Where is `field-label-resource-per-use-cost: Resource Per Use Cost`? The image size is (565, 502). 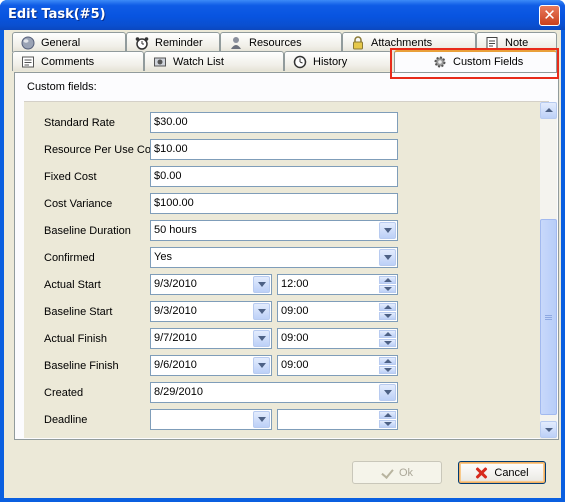
field-label-resource-per-use-cost: Resource Per Use Cost is located at coordinates (102, 150).